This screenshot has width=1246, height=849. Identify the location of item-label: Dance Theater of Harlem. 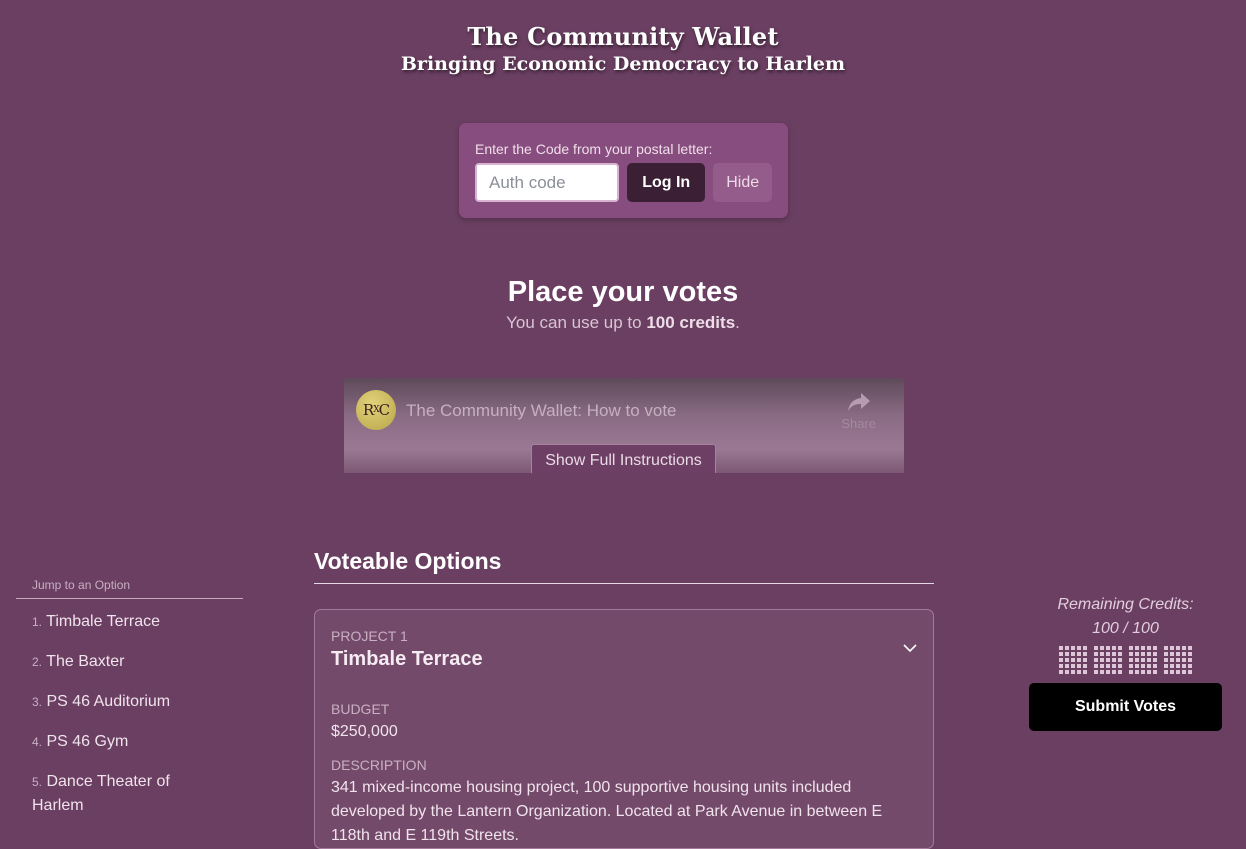
(101, 793).